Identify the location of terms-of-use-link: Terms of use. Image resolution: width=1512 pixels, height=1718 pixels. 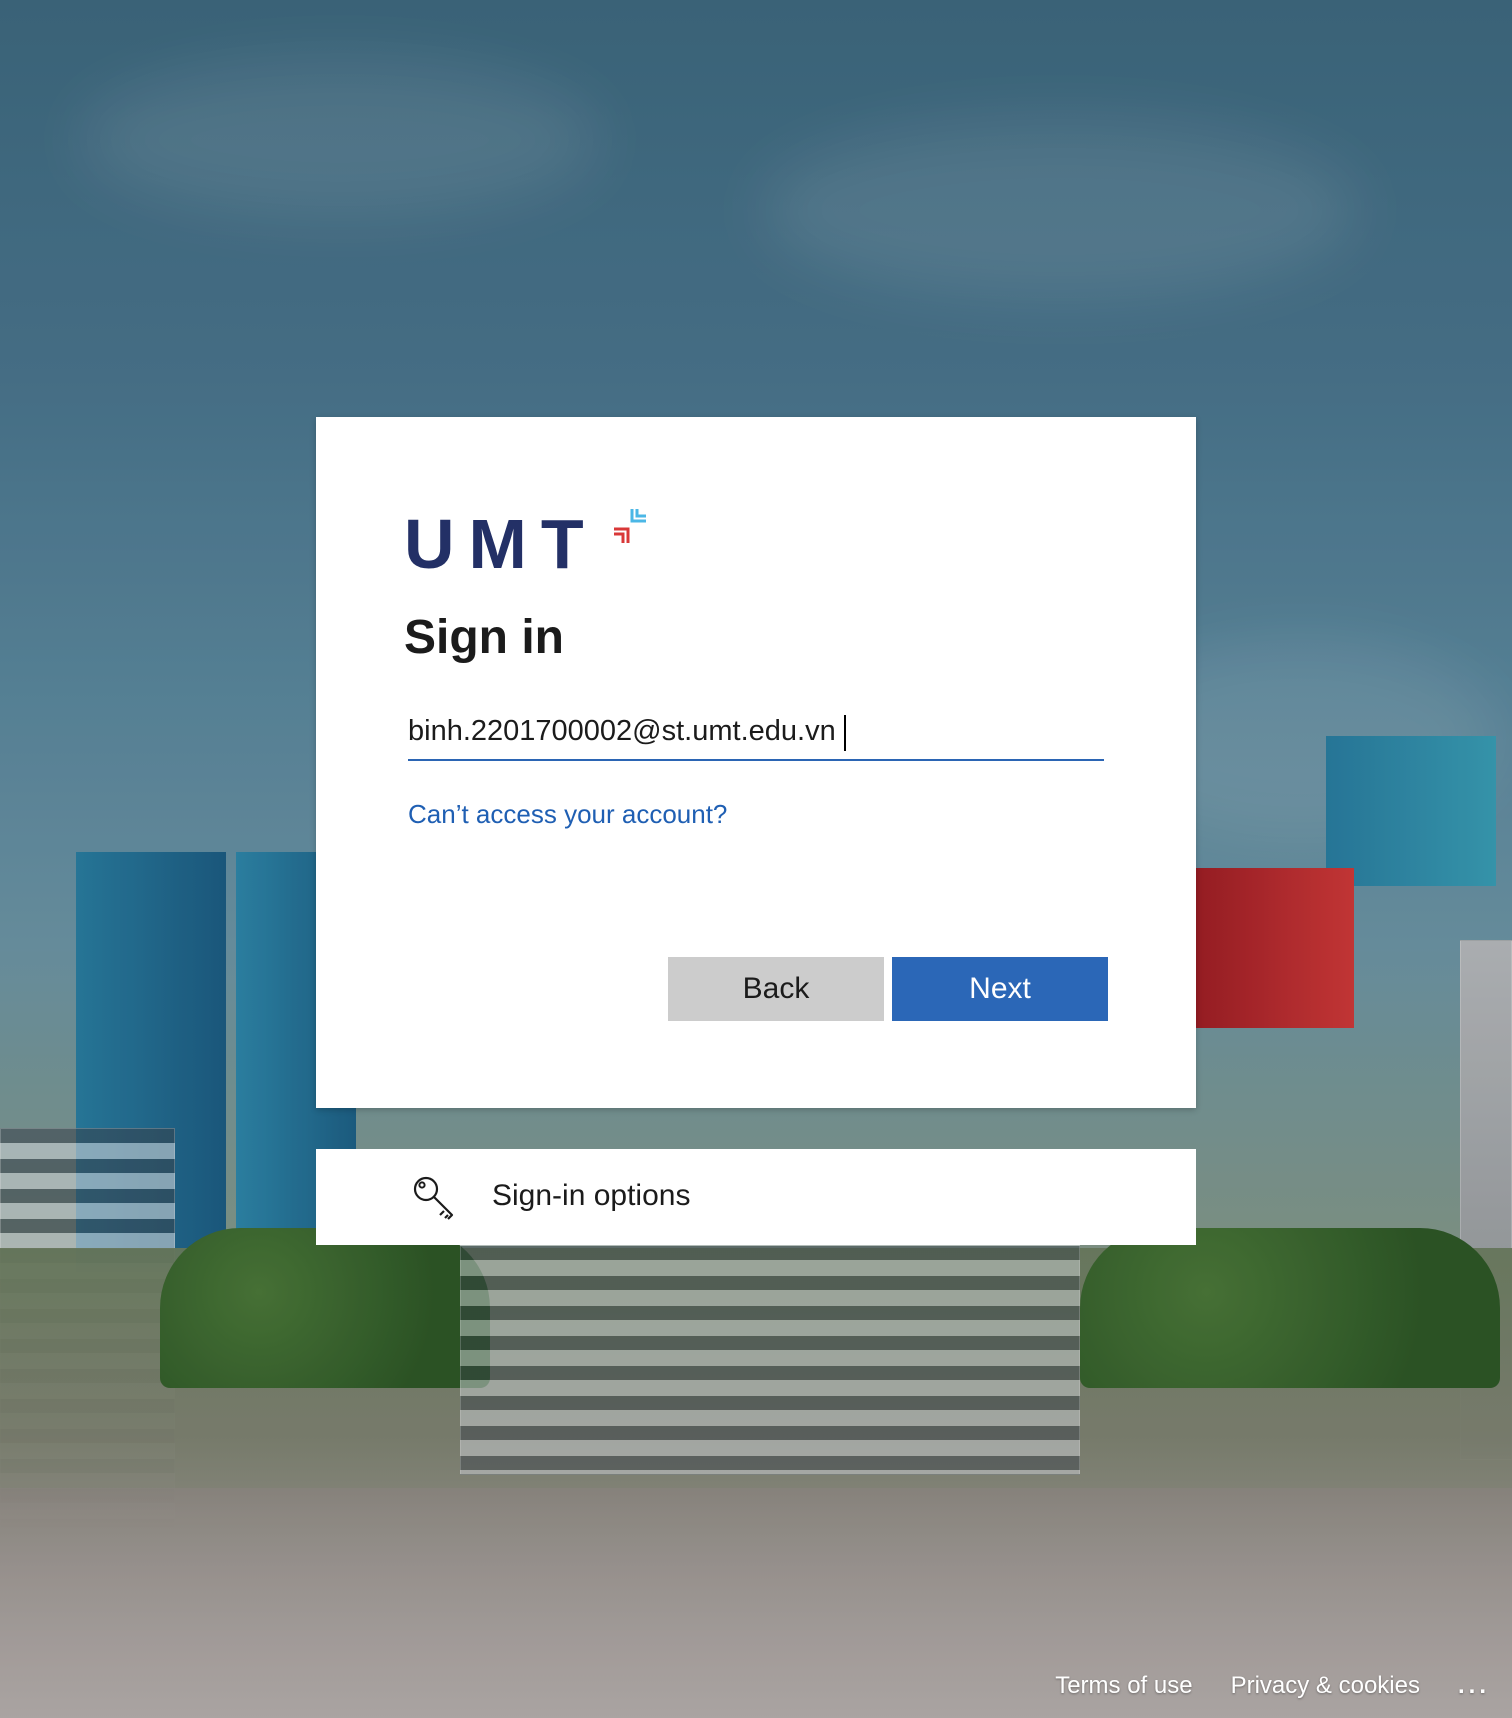
(1123, 1686).